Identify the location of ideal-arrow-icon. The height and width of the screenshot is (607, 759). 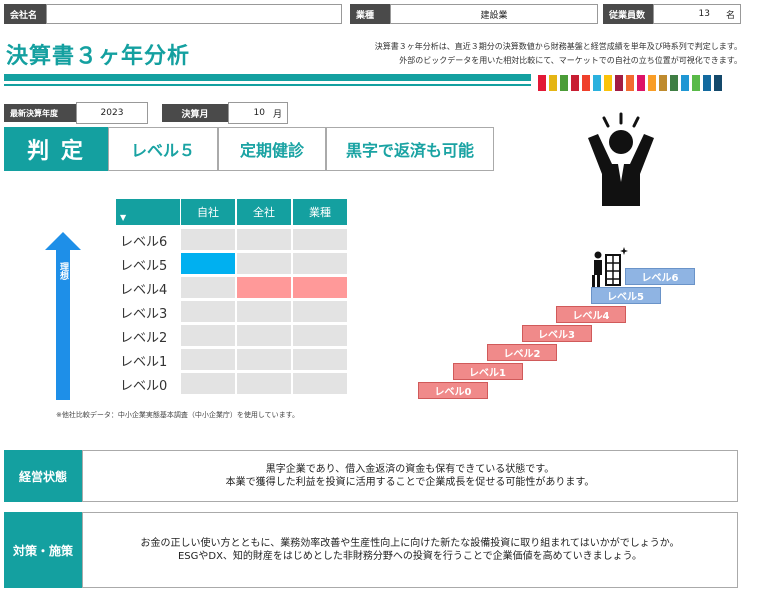
(63, 316).